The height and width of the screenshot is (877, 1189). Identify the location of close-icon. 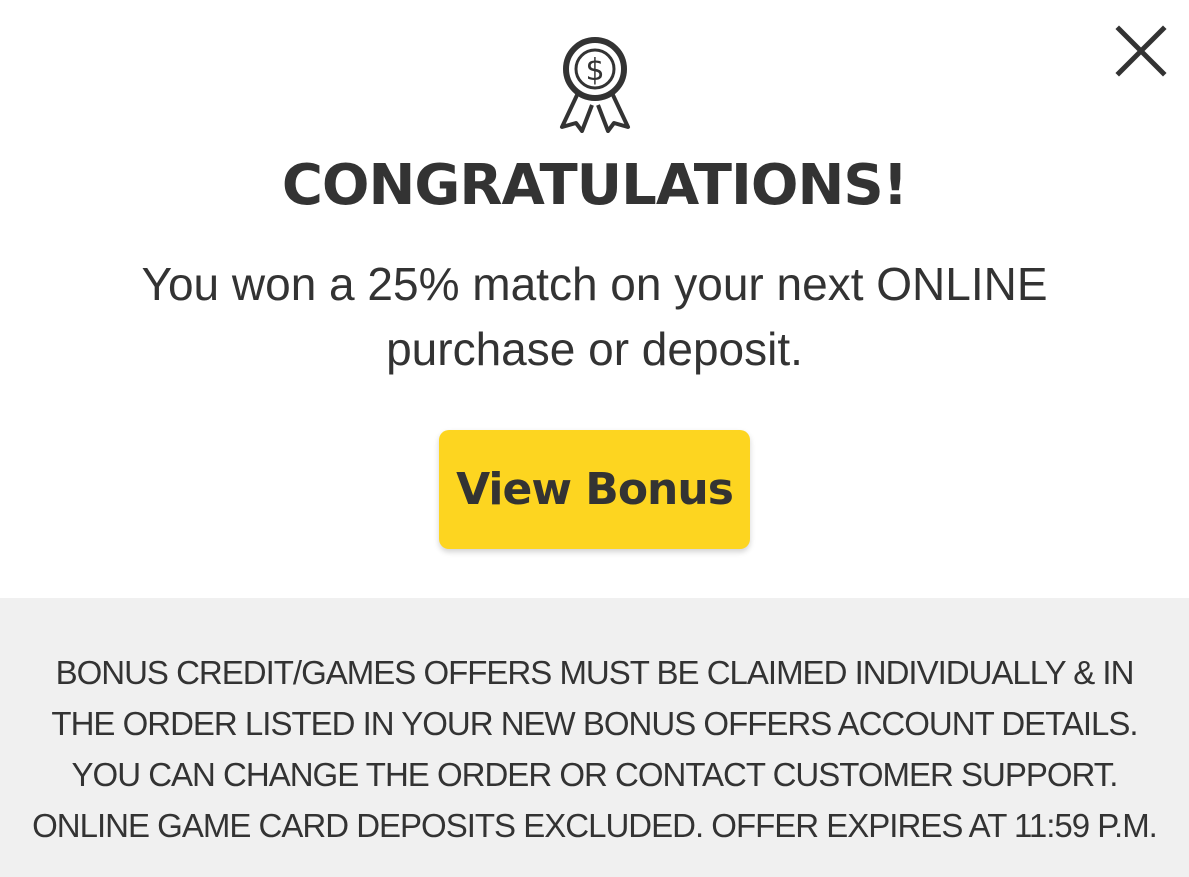
(1141, 51).